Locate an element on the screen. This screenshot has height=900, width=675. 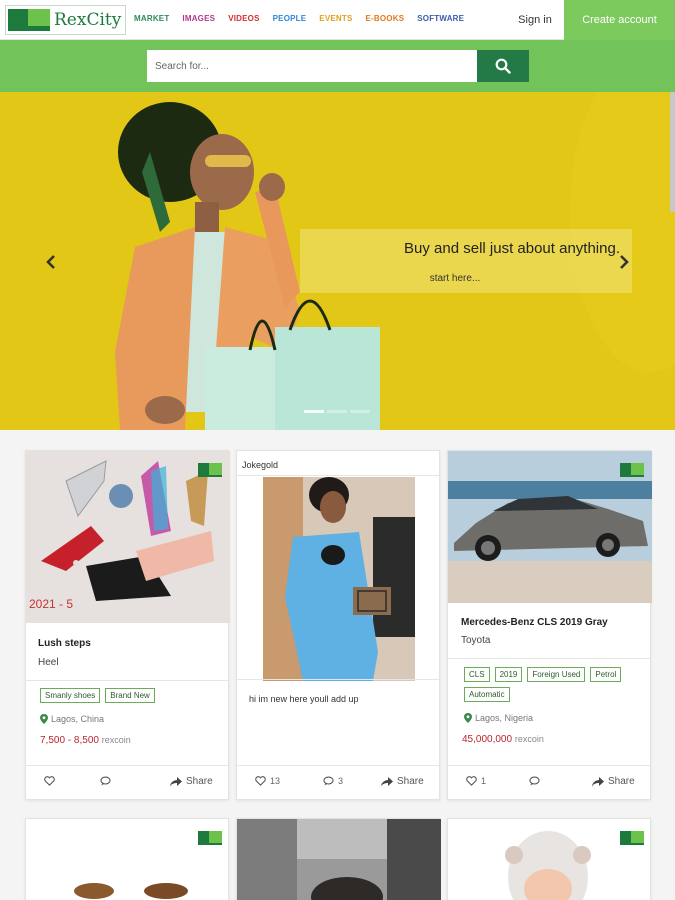
product-image is located at coordinates (128, 859).